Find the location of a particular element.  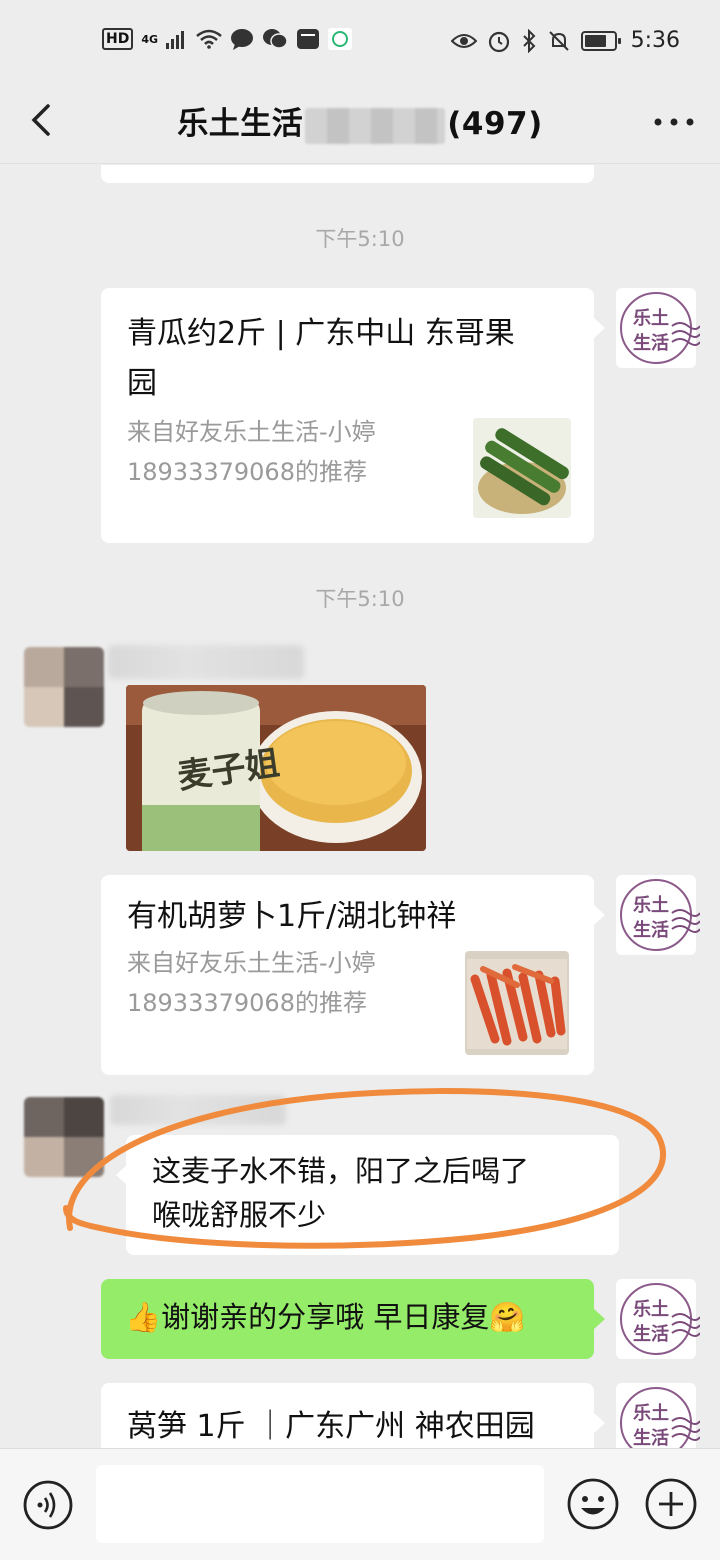

battery-level is located at coordinates (595, 40).